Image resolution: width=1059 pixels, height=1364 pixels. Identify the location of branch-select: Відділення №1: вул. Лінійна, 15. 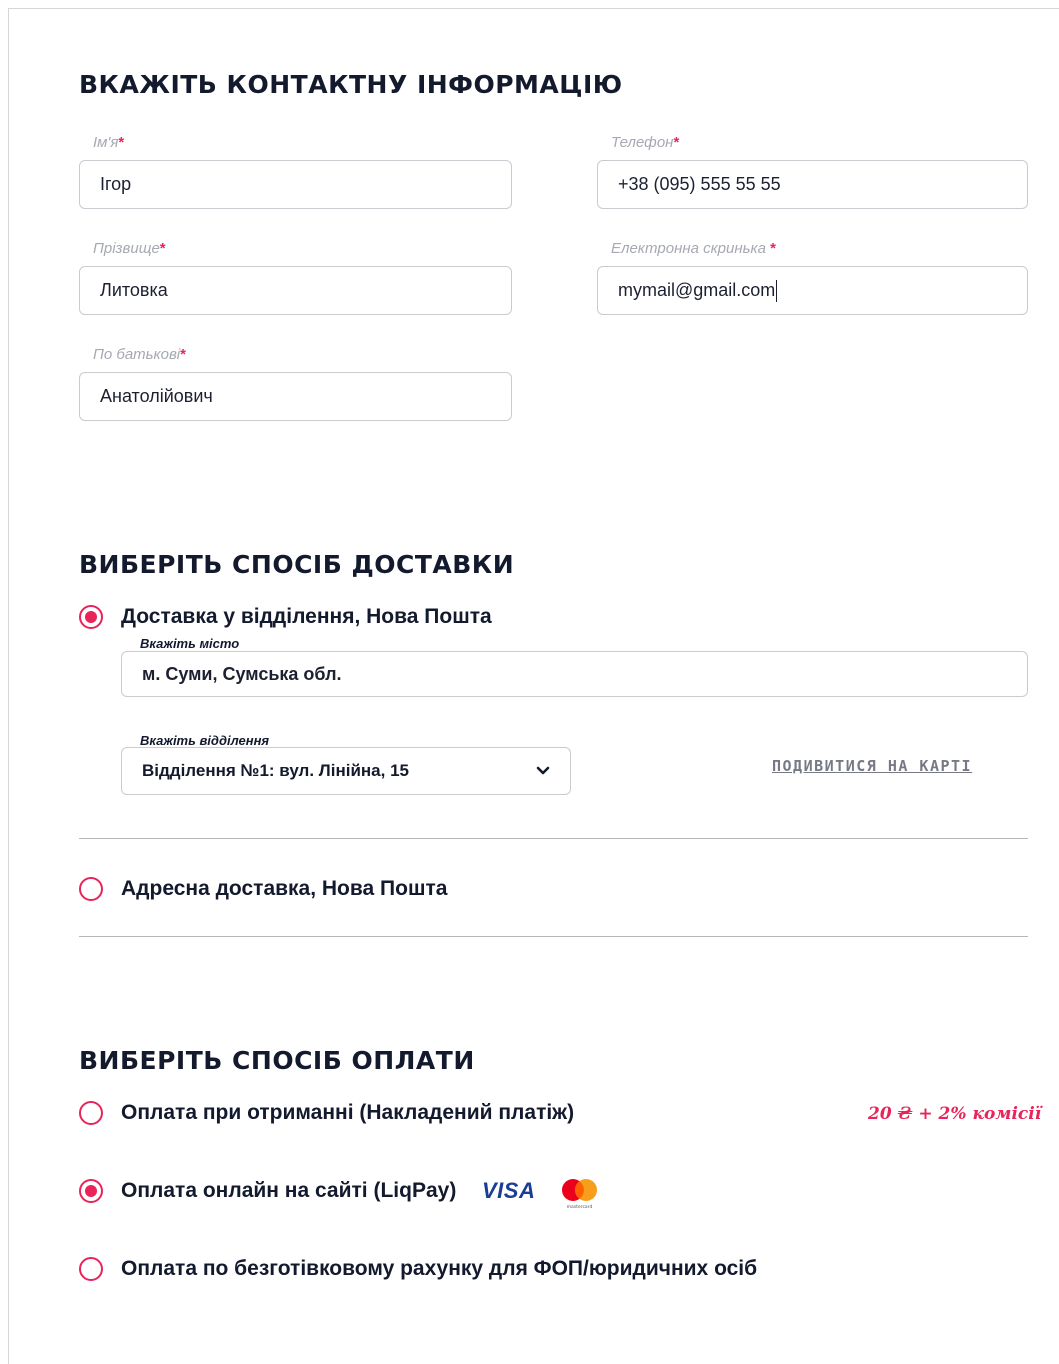
(346, 771).